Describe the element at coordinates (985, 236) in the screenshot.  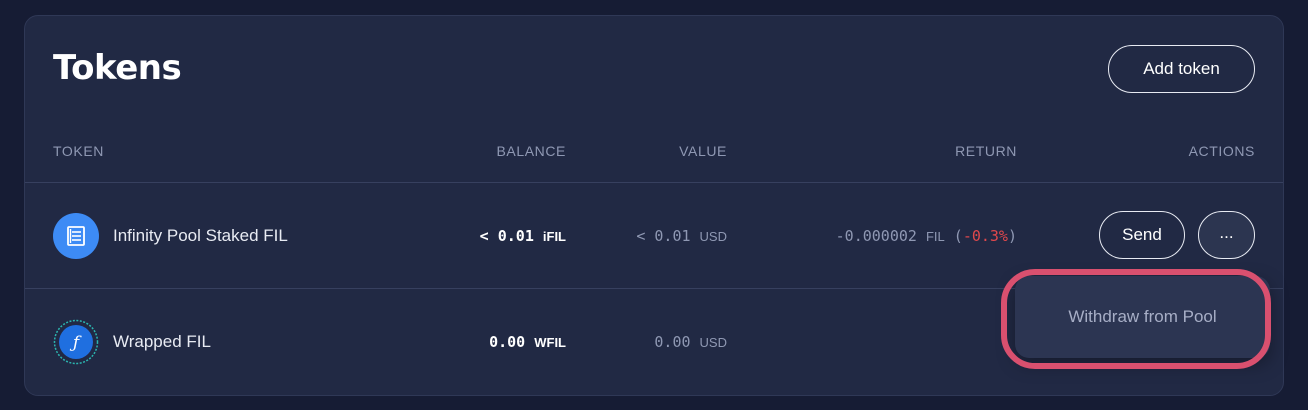
I see `return-percent: -0.3%` at that location.